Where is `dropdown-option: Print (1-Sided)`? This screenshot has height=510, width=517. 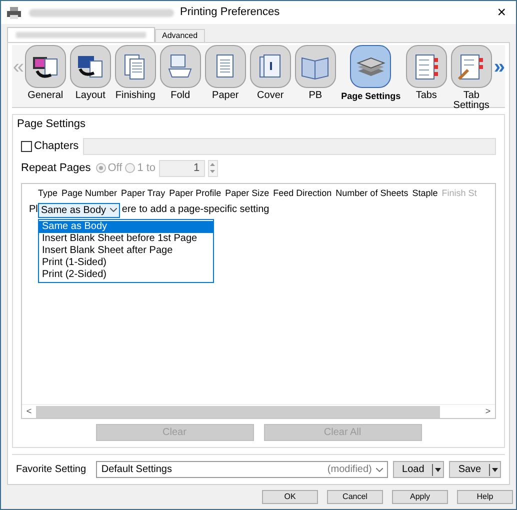 dropdown-option: Print (1-Sided) is located at coordinates (126, 262).